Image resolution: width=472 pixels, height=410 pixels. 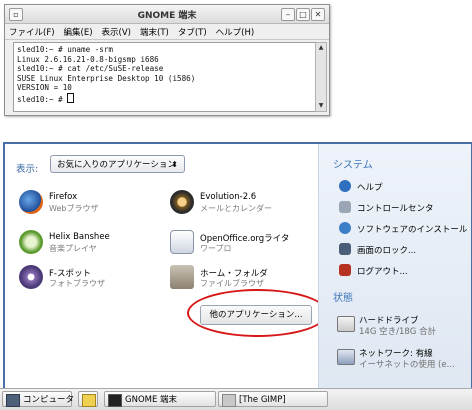 What do you see at coordinates (106, 78) in the screenshot?
I see `terminal-line: SUSE Linux Enterprise Desktop 10 (i586)` at bounding box center [106, 78].